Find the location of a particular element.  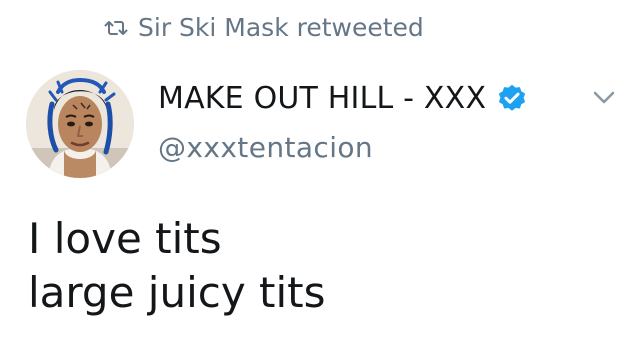

avatar-image is located at coordinates (80, 124).